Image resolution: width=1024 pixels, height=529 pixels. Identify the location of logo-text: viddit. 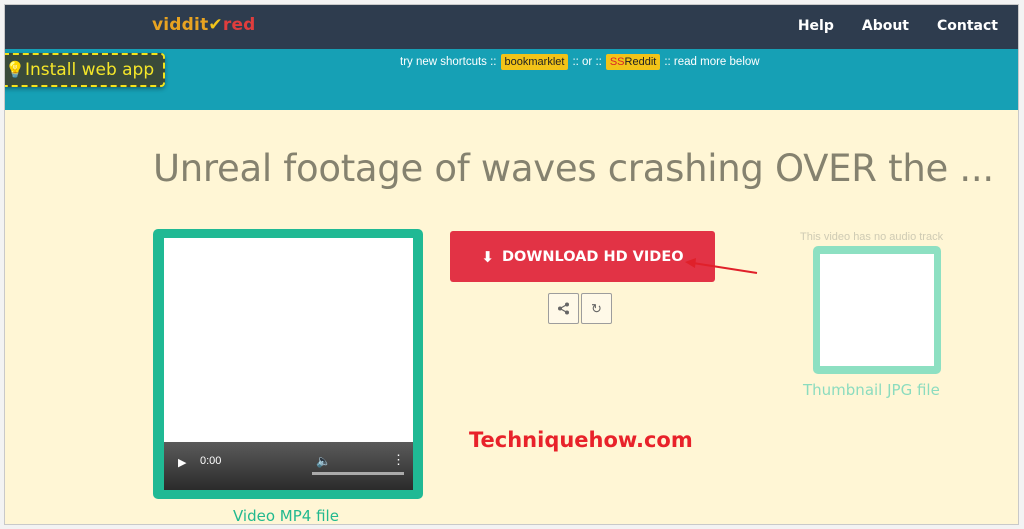
(180, 25).